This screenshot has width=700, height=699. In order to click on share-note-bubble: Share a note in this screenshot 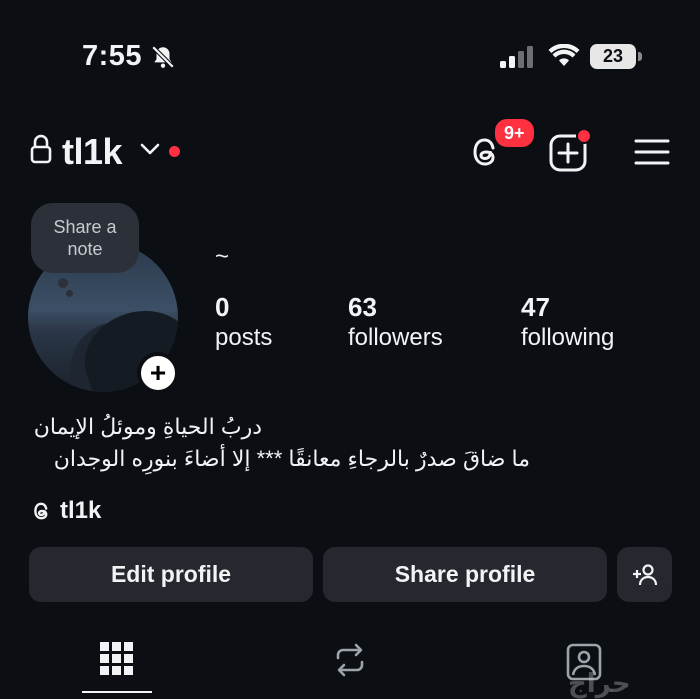, I will do `click(85, 238)`.